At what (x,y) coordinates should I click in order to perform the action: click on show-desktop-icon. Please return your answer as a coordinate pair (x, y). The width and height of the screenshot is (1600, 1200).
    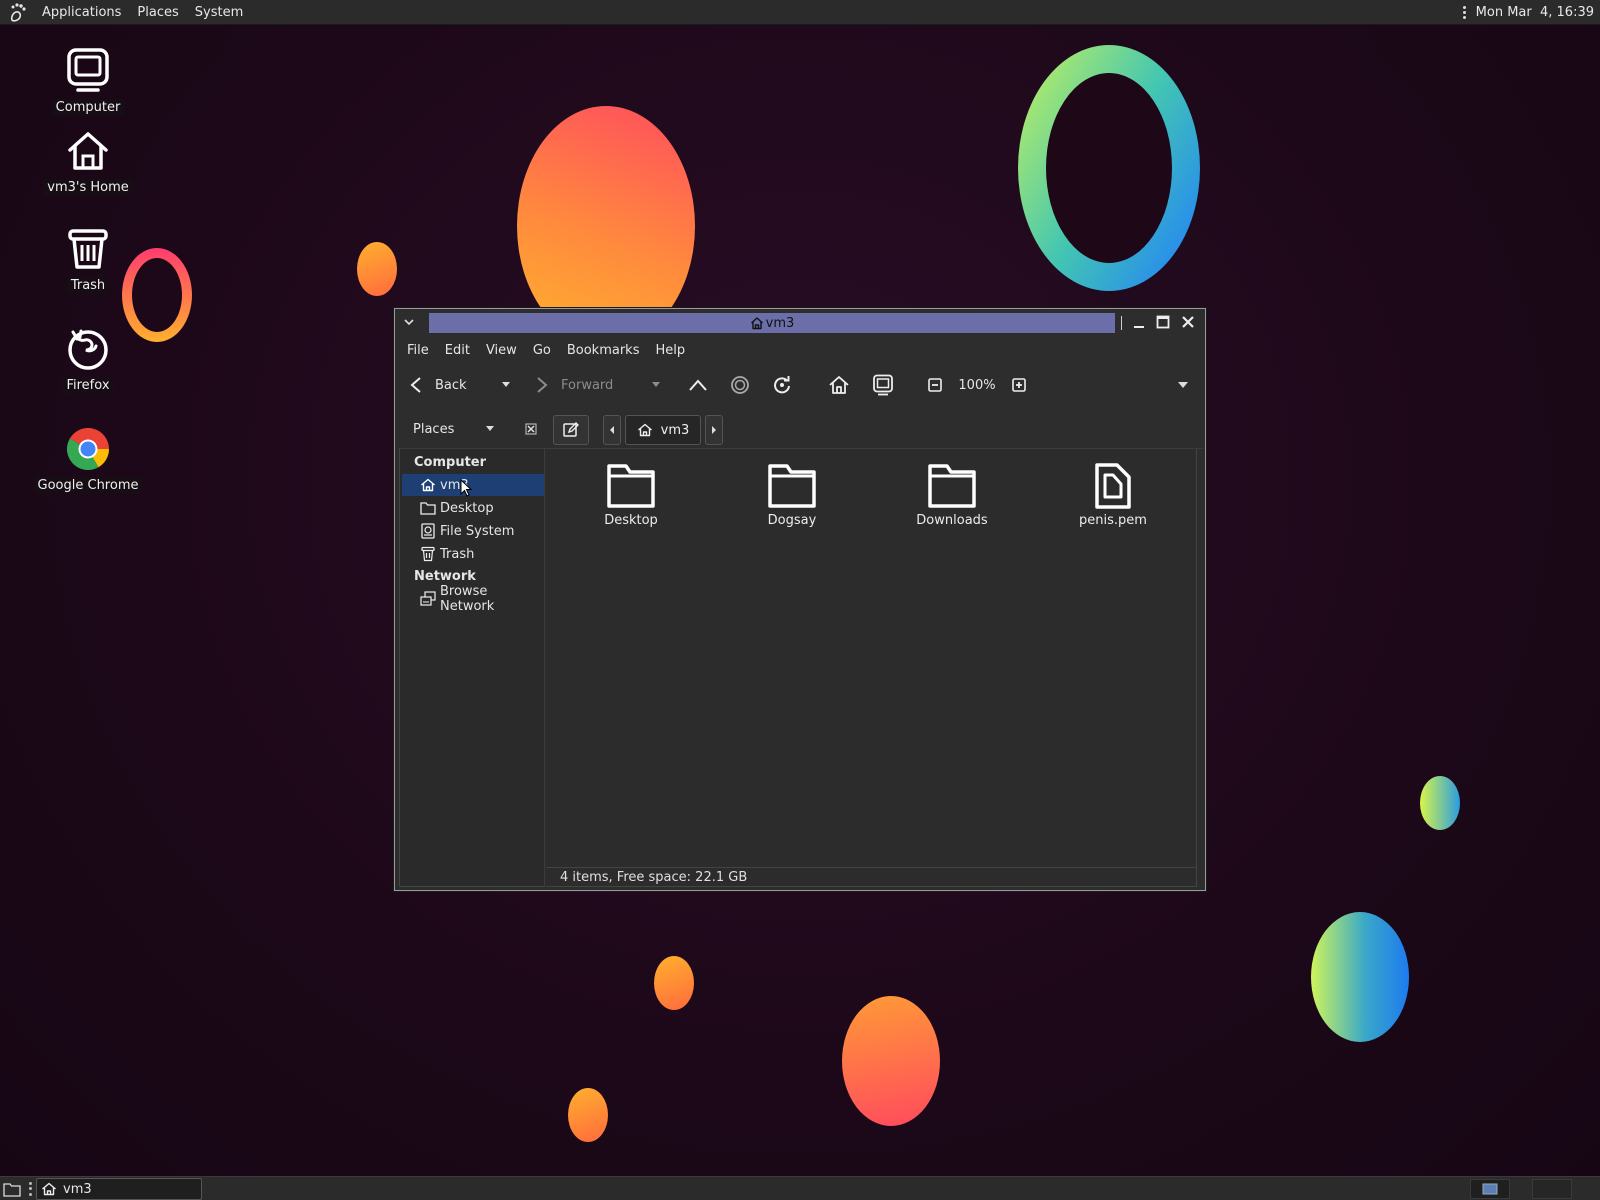
    Looking at the image, I should click on (12, 1189).